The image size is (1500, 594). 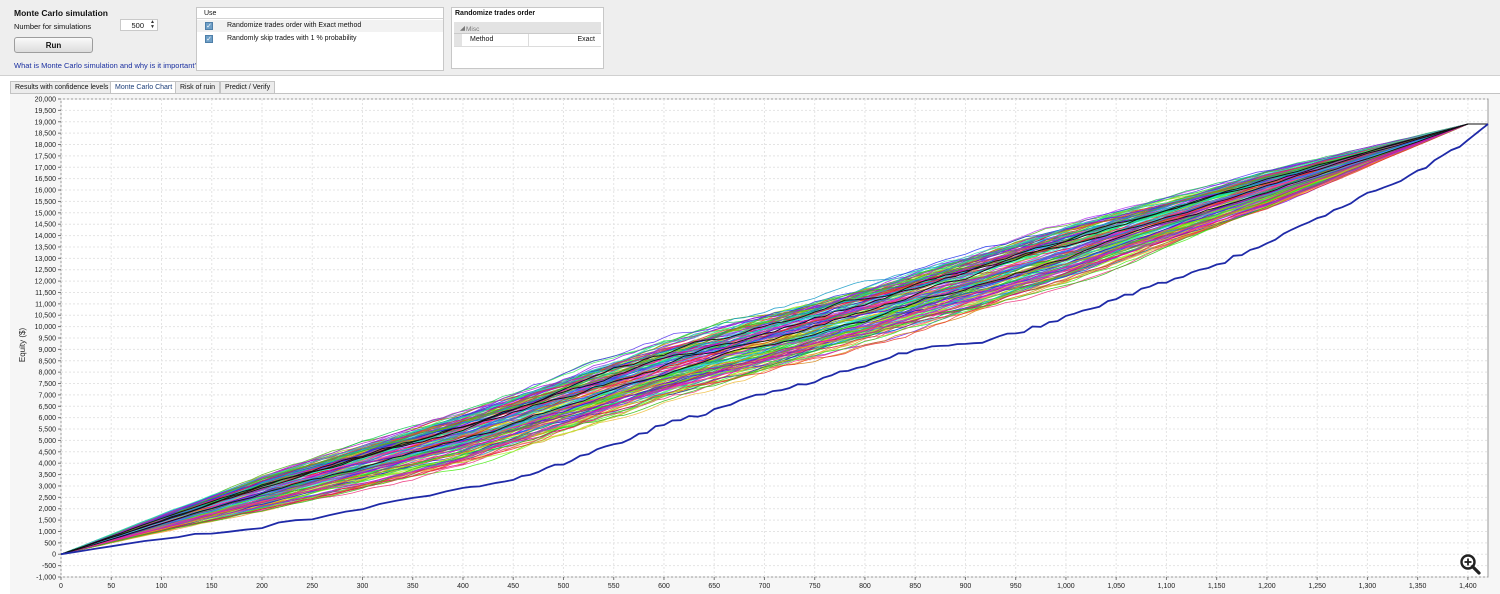 What do you see at coordinates (1468, 586) in the screenshot?
I see `x-tick-label: 1,400` at bounding box center [1468, 586].